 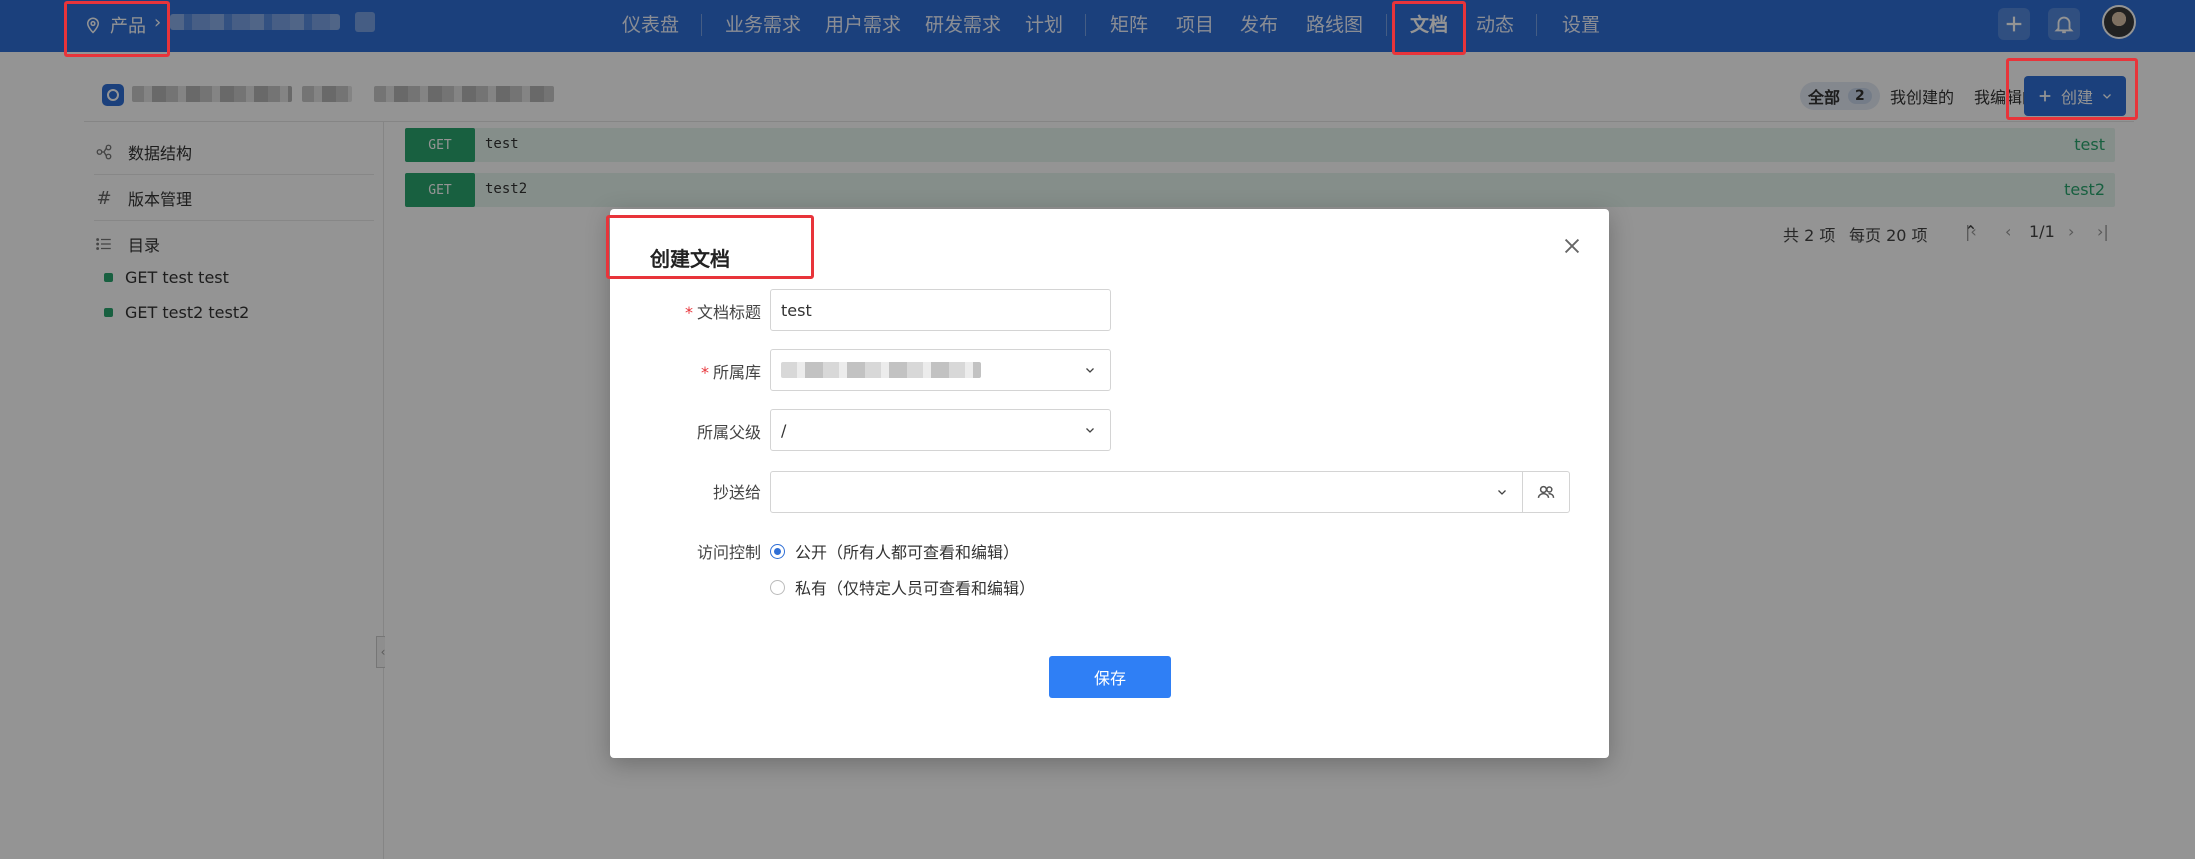 I want to click on cc-label: 抄送给, so click(x=736, y=492).